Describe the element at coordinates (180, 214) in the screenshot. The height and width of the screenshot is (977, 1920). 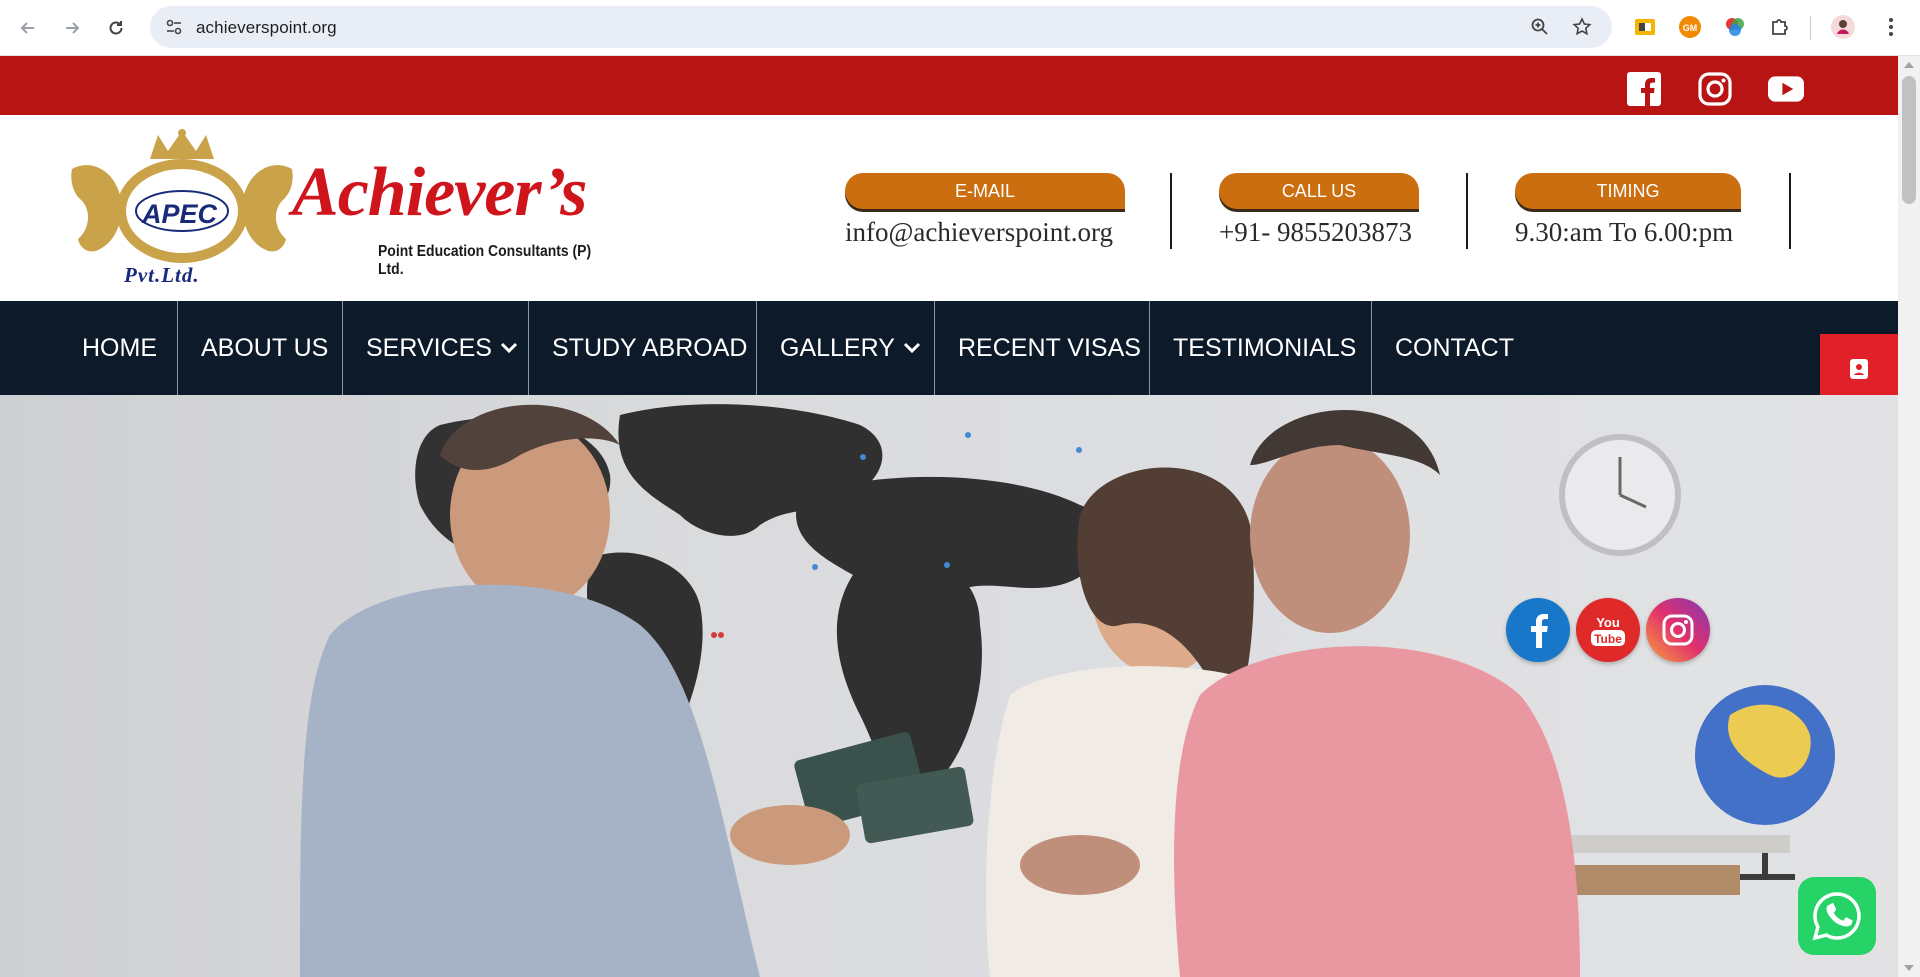
I see `logo-emblem-text: APEC` at that location.